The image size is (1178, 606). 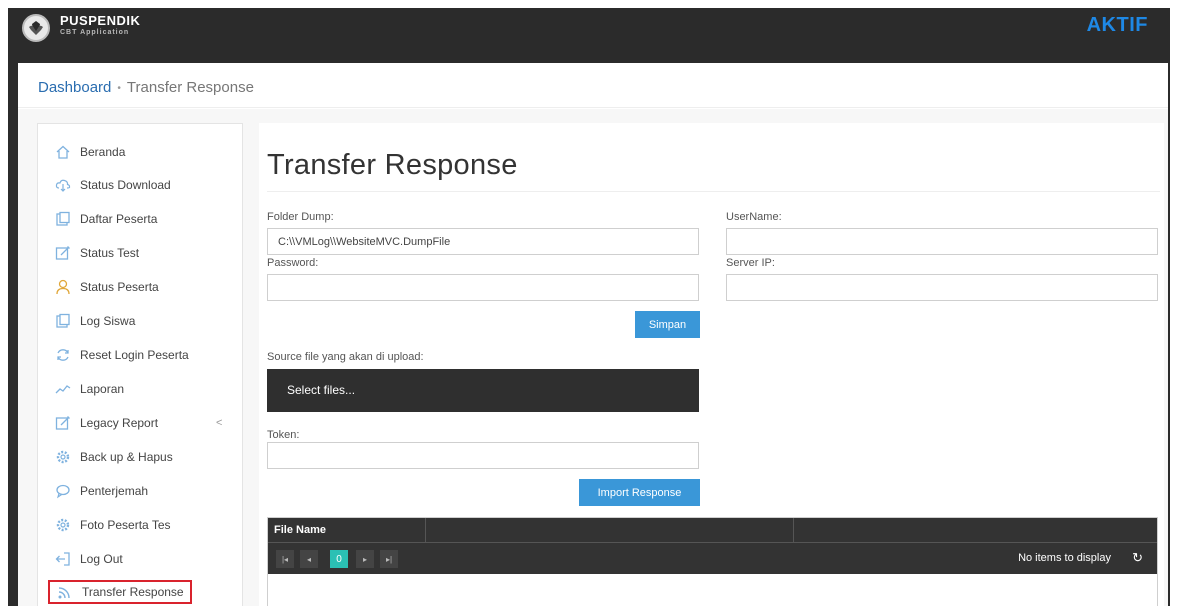 What do you see at coordinates (126, 457) in the screenshot?
I see `sidebar-item-label: Back up & Hapus` at bounding box center [126, 457].